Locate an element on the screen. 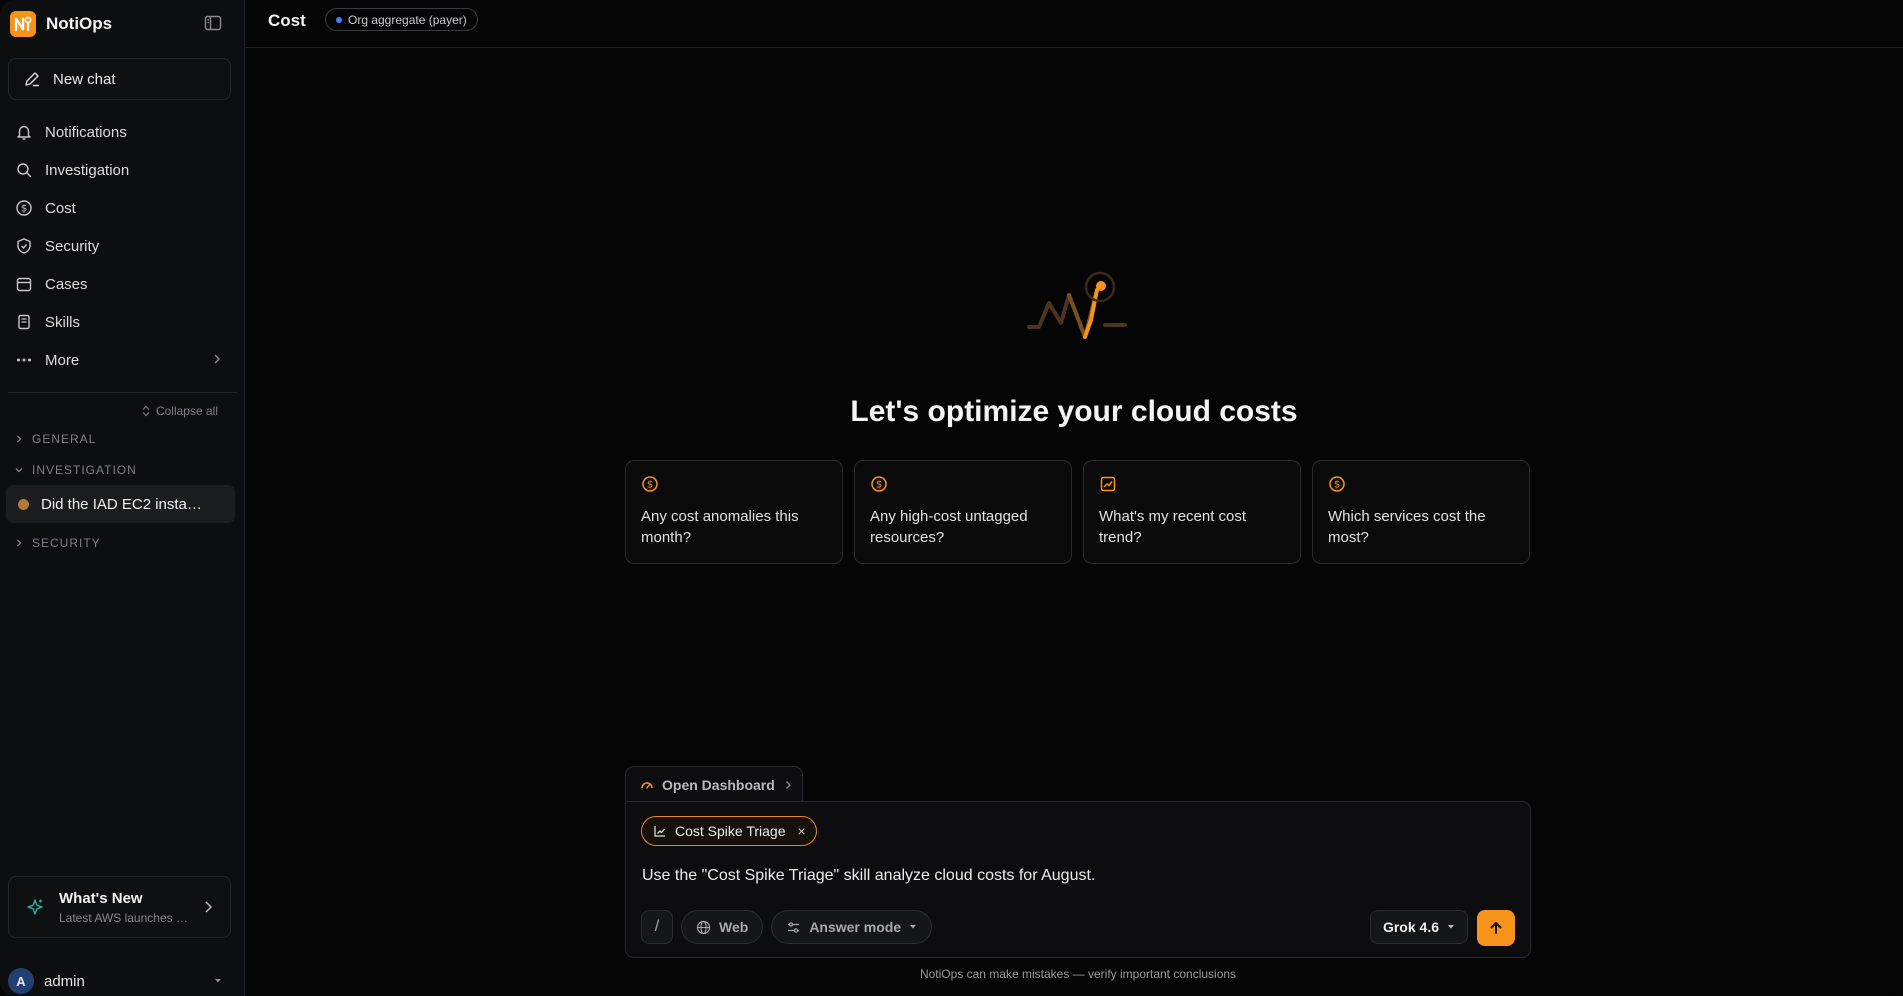 This screenshot has width=1903, height=996. calendar-icon is located at coordinates (24, 284).